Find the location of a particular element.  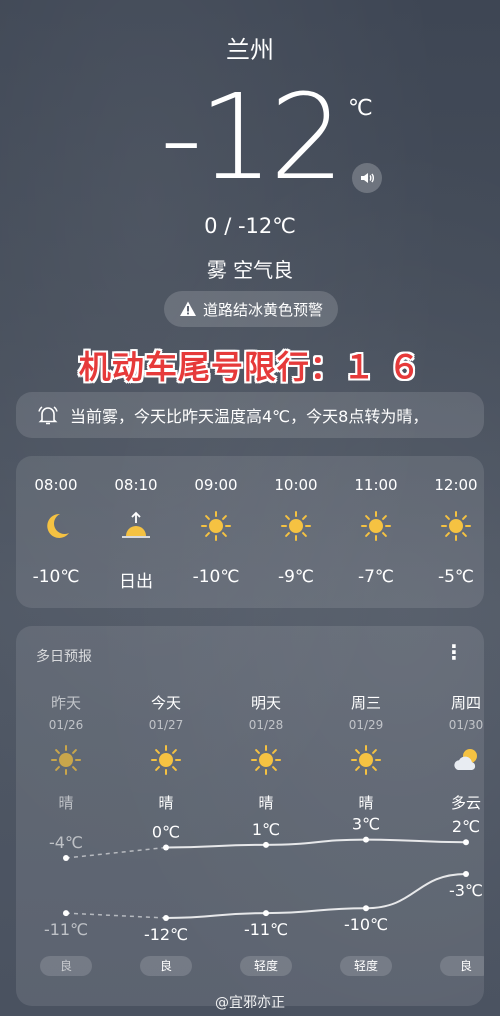

high-temp-label: 2℃ is located at coordinates (466, 826).